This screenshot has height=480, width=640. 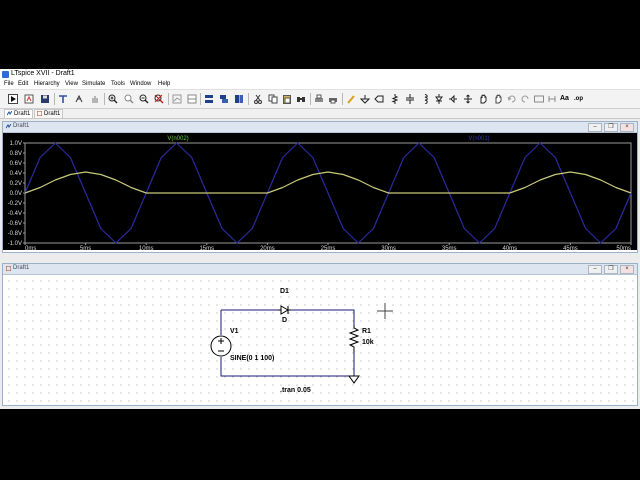 I want to click on y-tick-label: -1.0V, so click(x=15, y=244).